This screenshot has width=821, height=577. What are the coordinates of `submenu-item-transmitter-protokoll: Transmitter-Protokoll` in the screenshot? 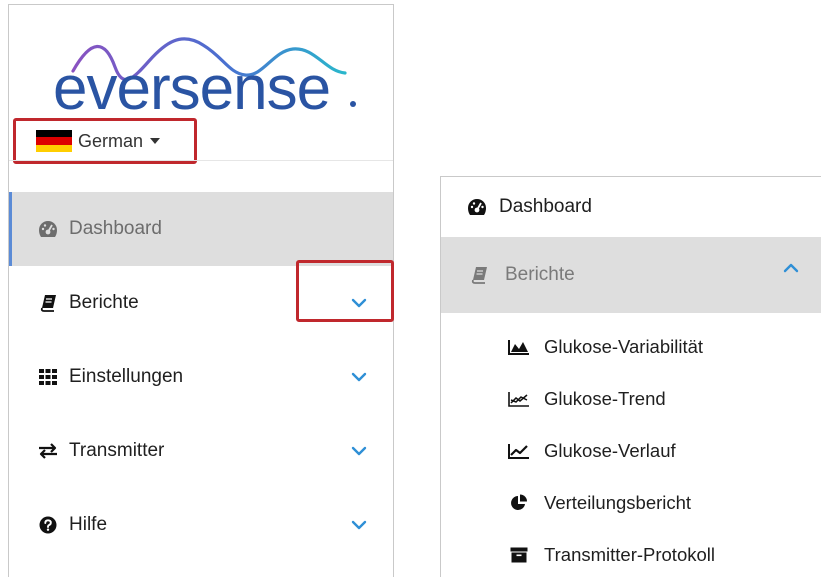 It's located at (631, 553).